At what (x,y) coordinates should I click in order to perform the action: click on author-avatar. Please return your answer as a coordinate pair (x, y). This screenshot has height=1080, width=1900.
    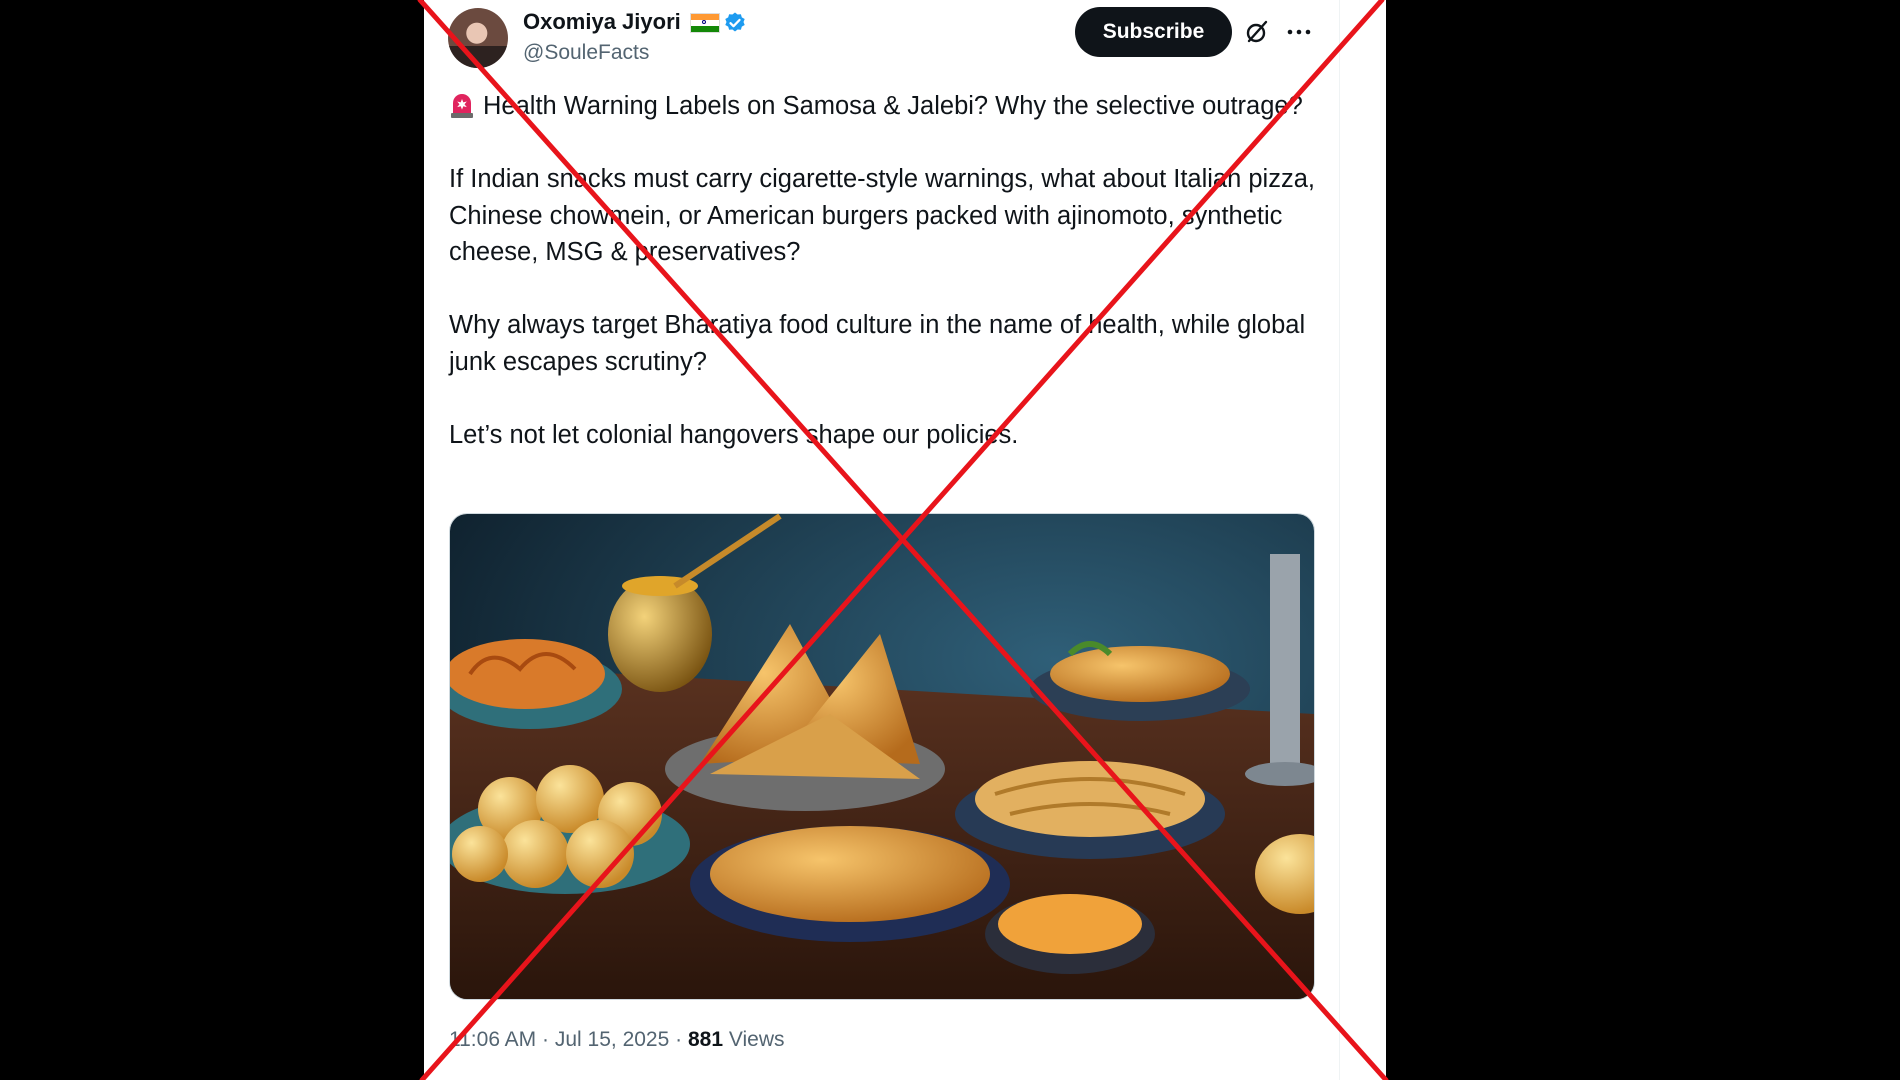
    Looking at the image, I should click on (478, 38).